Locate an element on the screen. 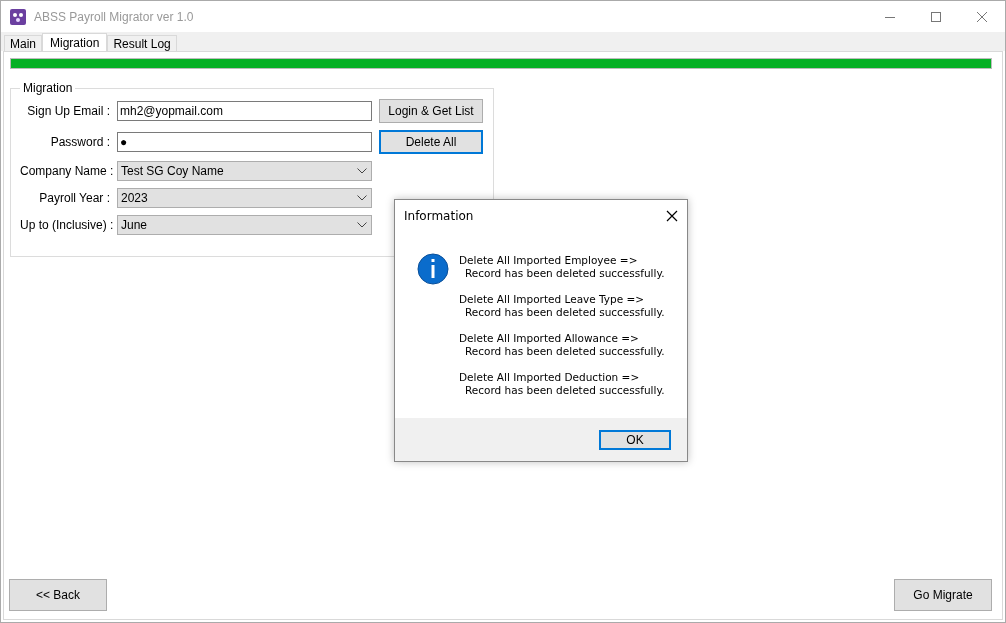 This screenshot has width=1006, height=623. field-label: Payroll Year : is located at coordinates (74, 198).